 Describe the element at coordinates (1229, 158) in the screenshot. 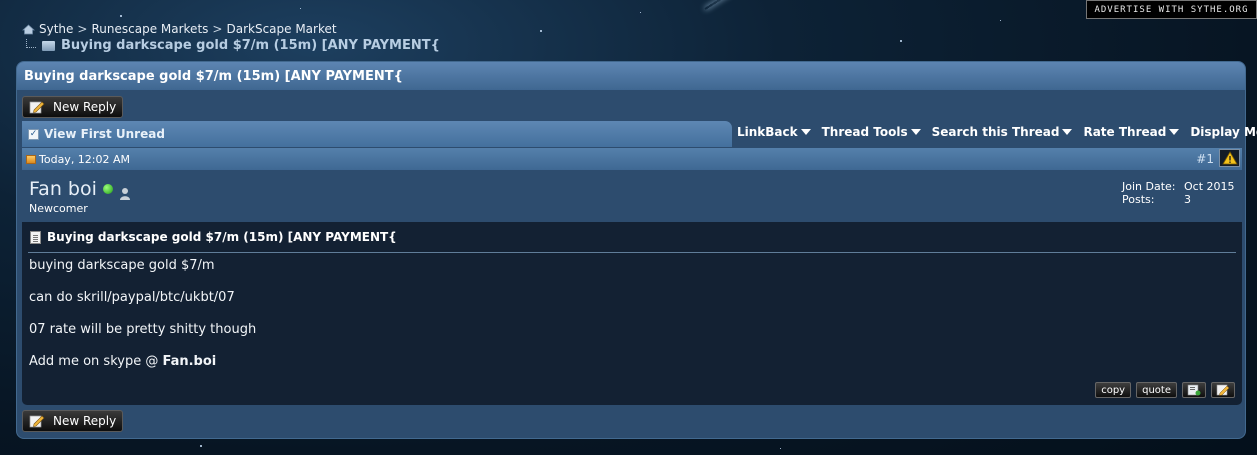

I see `report-warning-icon` at that location.